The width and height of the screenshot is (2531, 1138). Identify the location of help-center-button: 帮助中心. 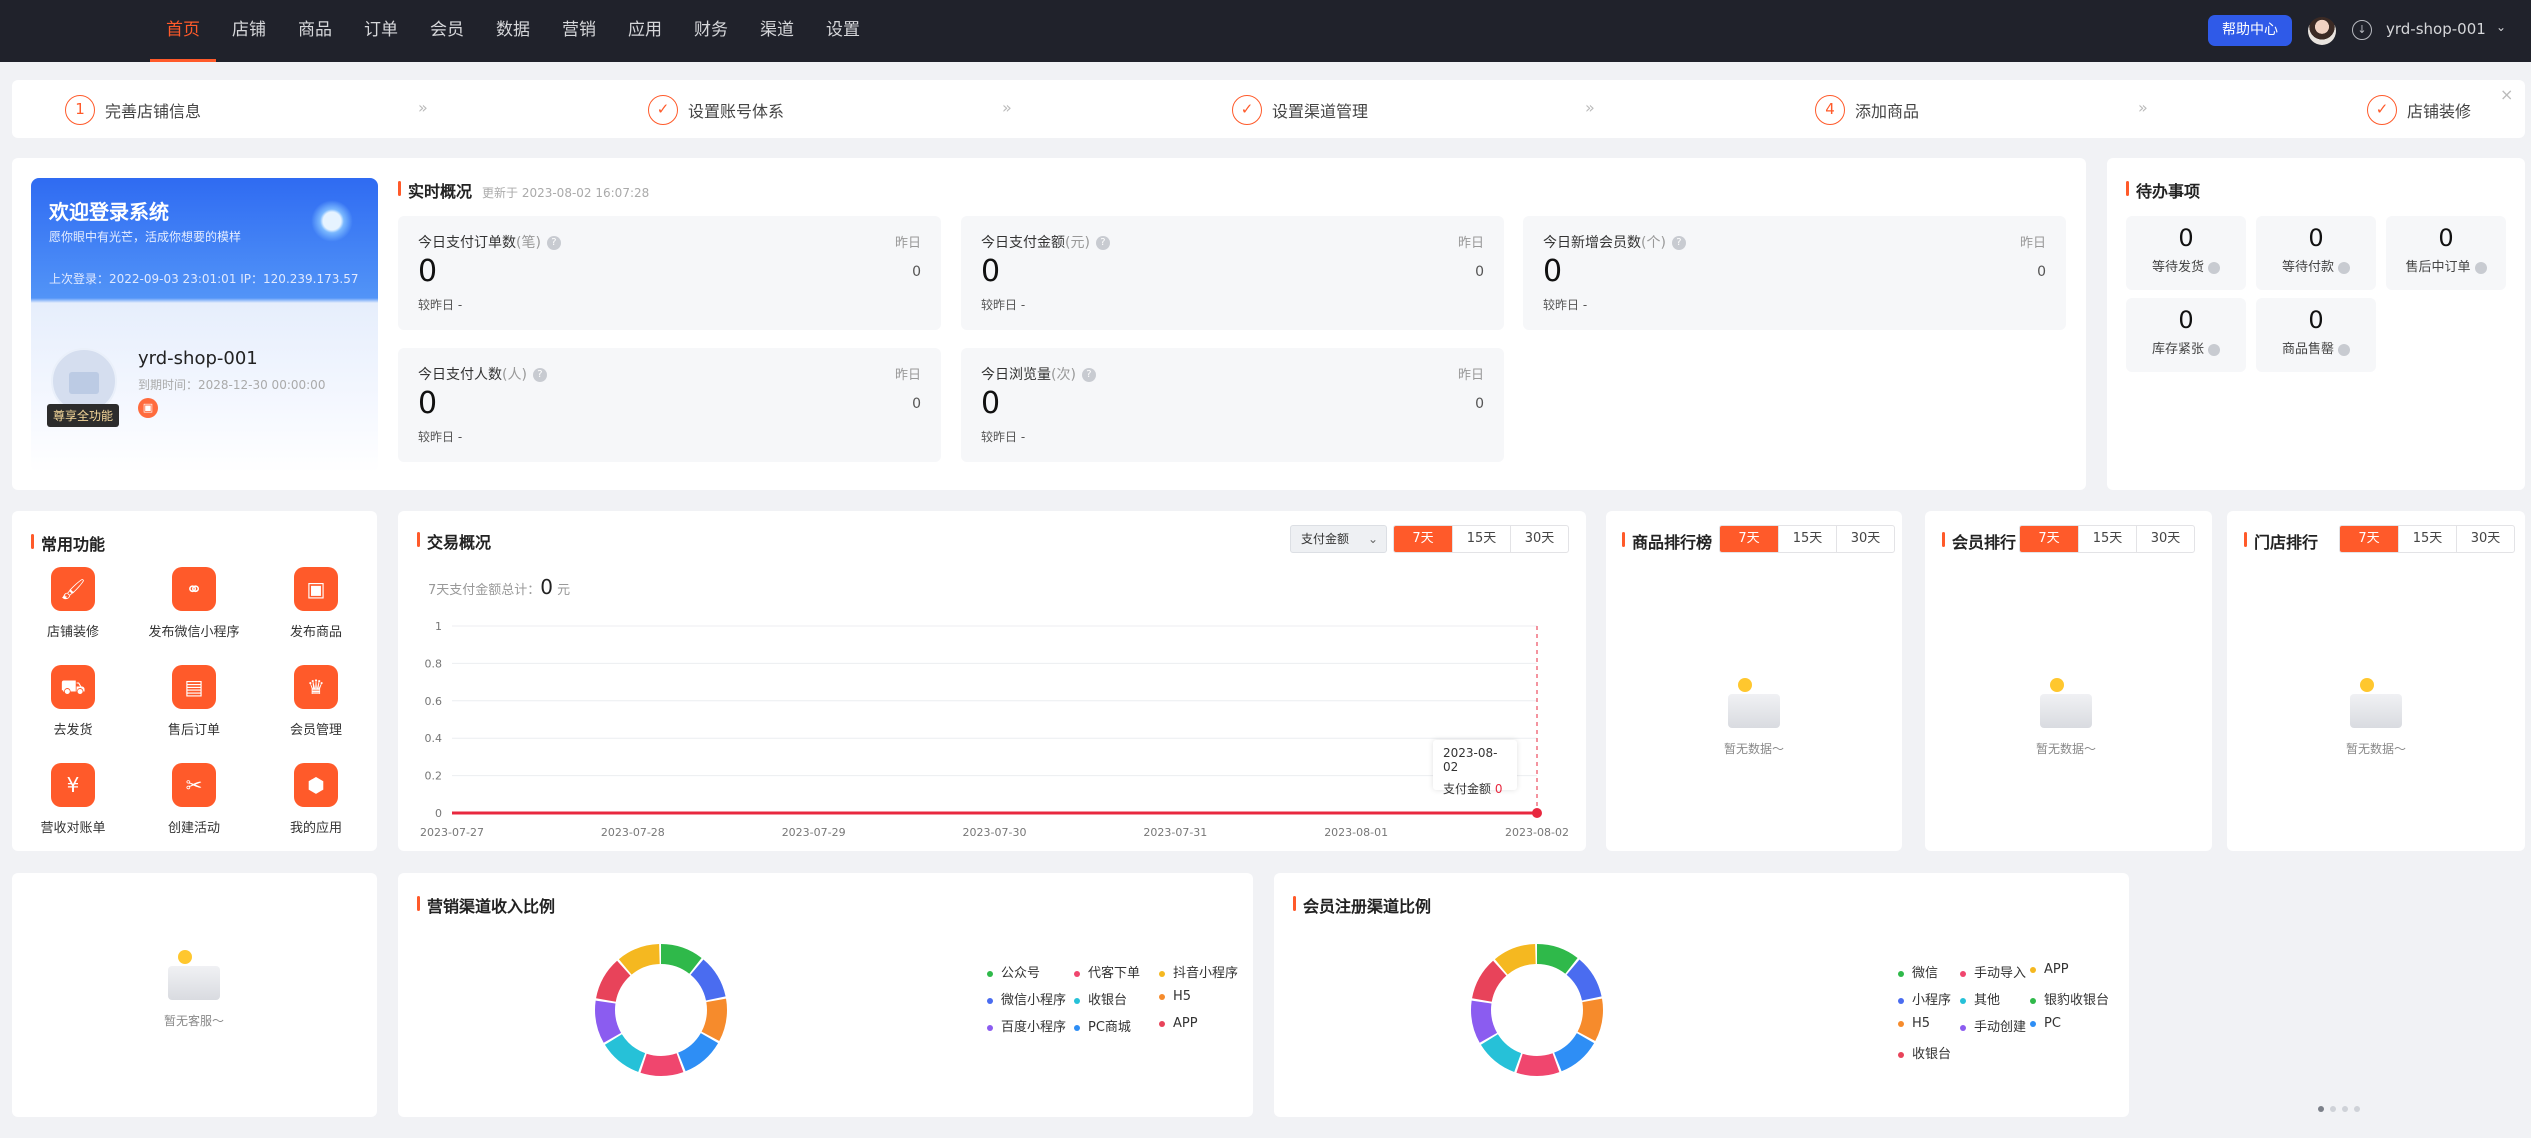
(2250, 30).